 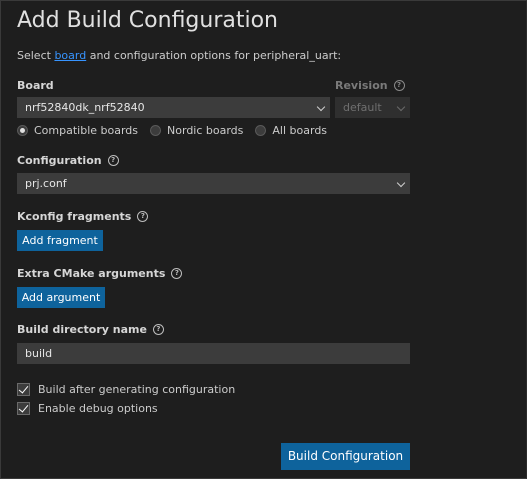 What do you see at coordinates (46, 183) in the screenshot?
I see `configuration-select-value: prj.conf` at bounding box center [46, 183].